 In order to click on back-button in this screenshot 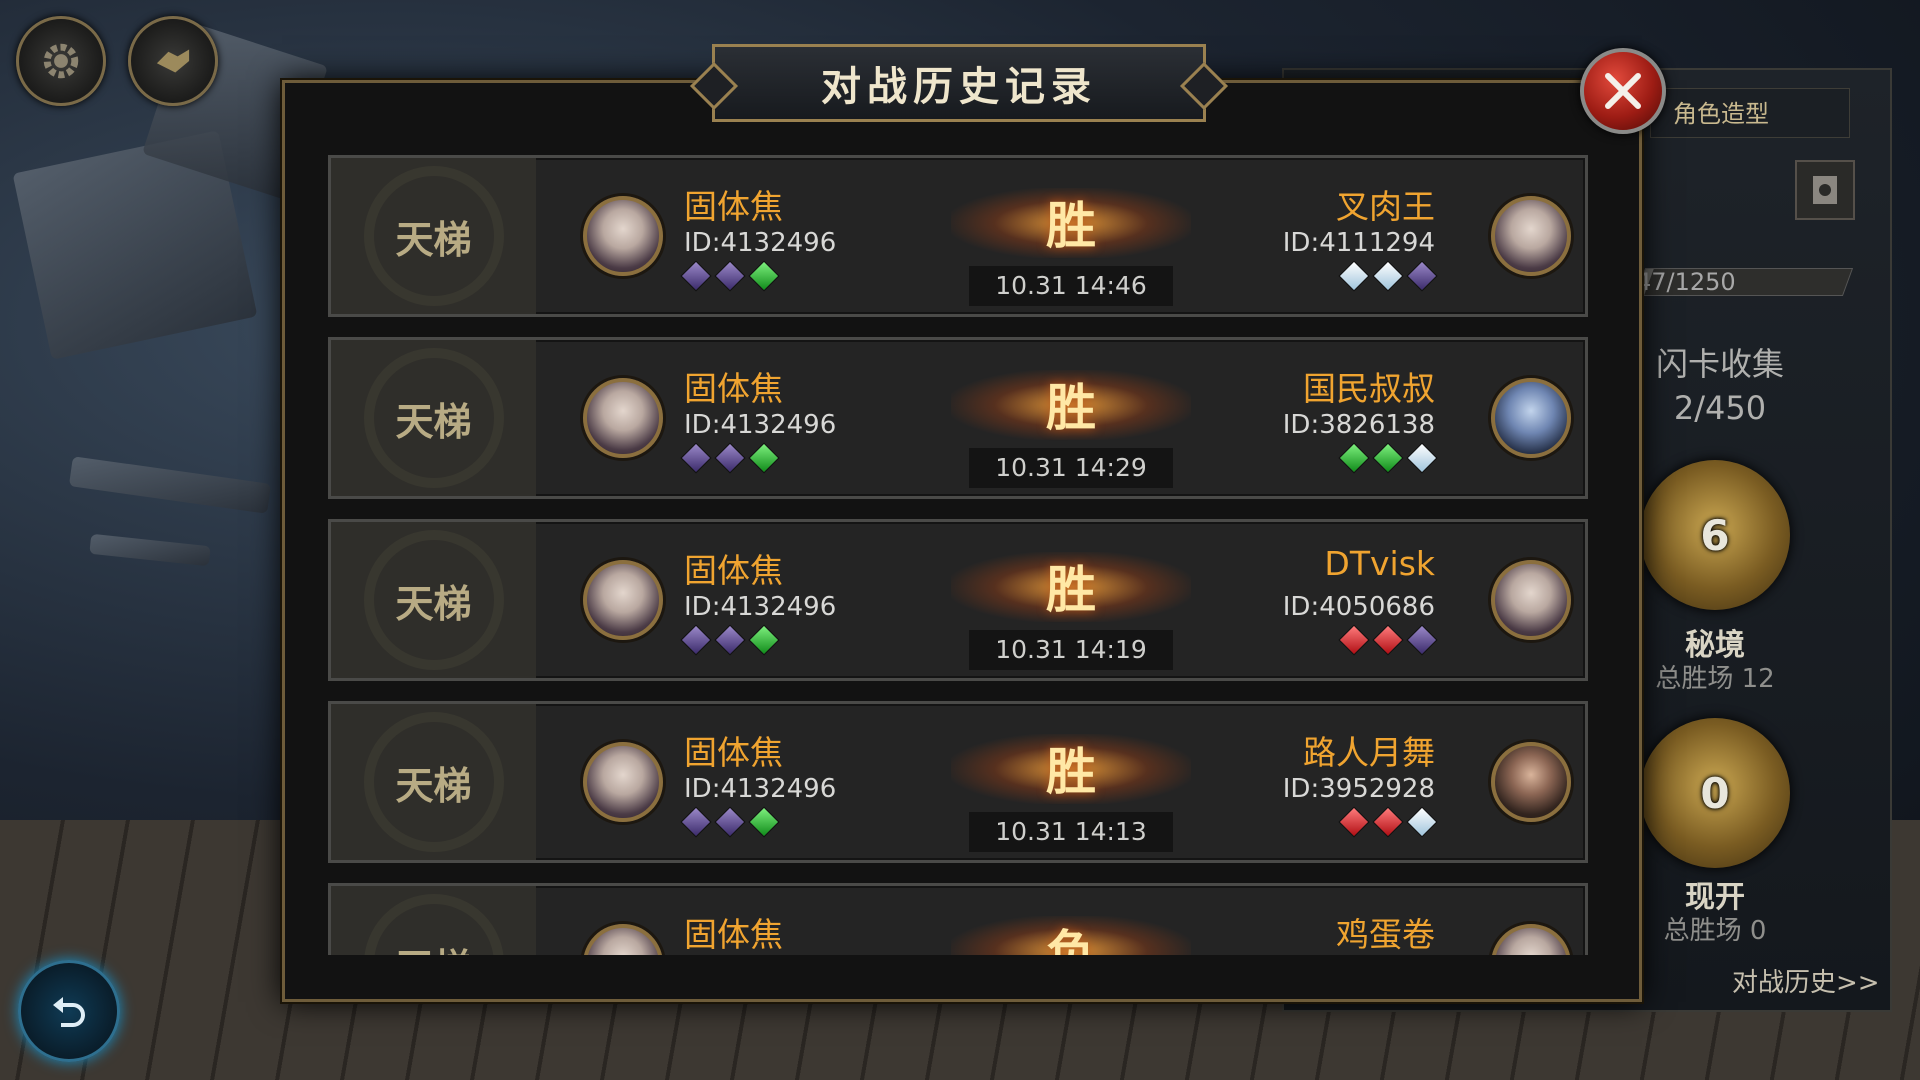, I will do `click(69, 1011)`.